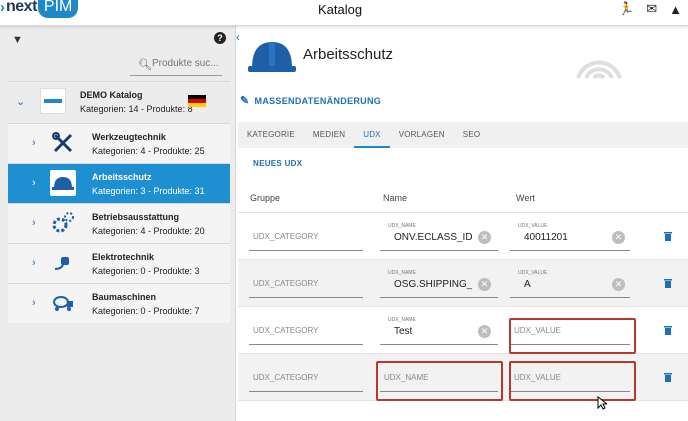 The width and height of the screenshot is (688, 421). What do you see at coordinates (675, 9) in the screenshot?
I see `user-icon: ▲` at bounding box center [675, 9].